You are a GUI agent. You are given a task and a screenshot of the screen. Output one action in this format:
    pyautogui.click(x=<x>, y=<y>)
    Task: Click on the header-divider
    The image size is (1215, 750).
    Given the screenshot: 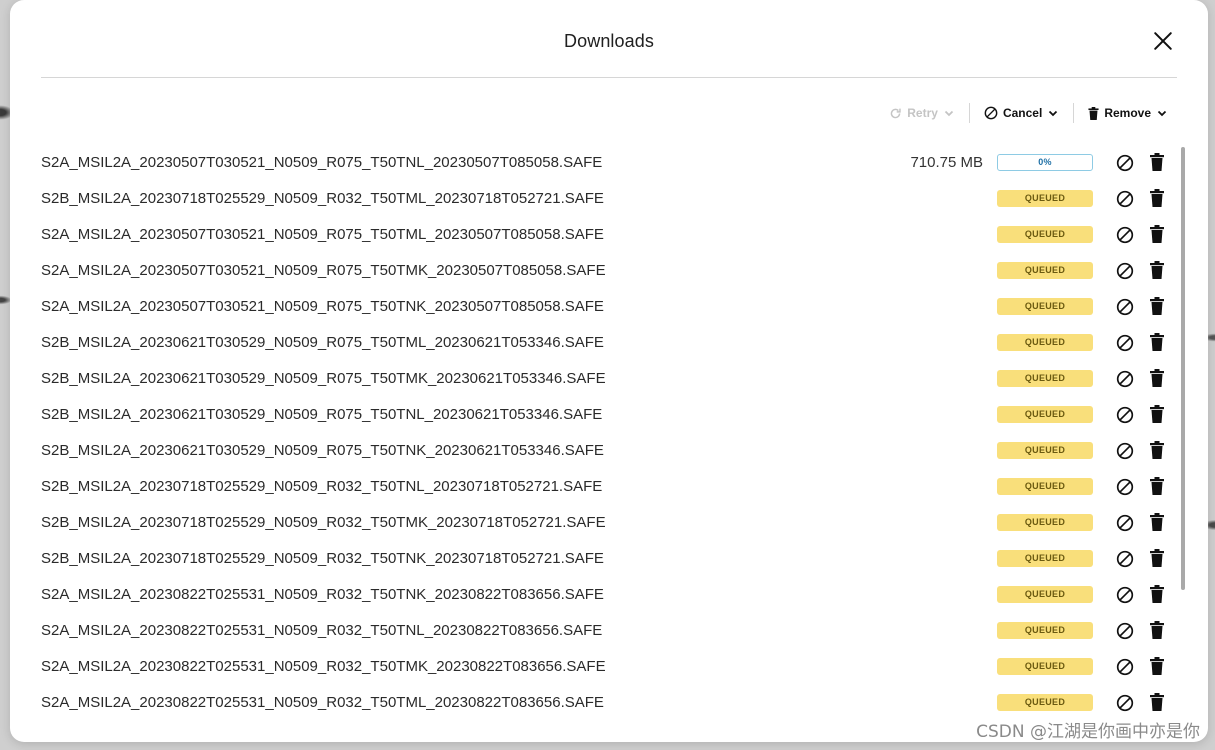 What is the action you would take?
    pyautogui.click(x=609, y=77)
    